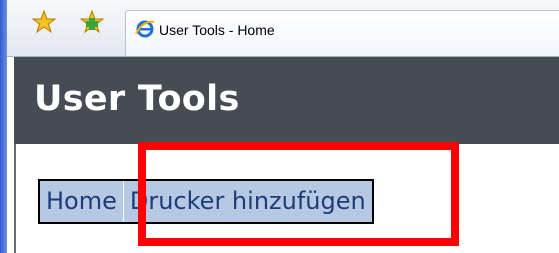 This screenshot has width=559, height=253. Describe the element at coordinates (15, 198) in the screenshot. I see `content-left-border` at that location.